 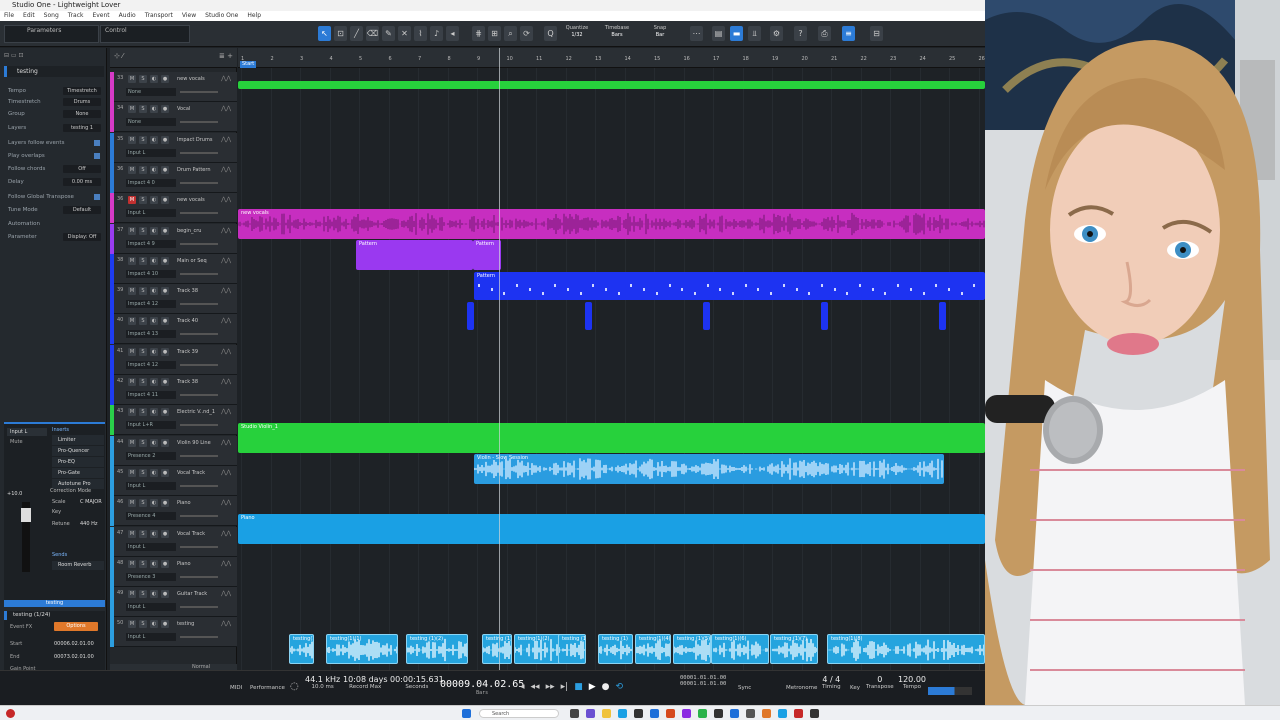 I want to click on track-input-select: Impact 4 10, so click(x=151, y=273).